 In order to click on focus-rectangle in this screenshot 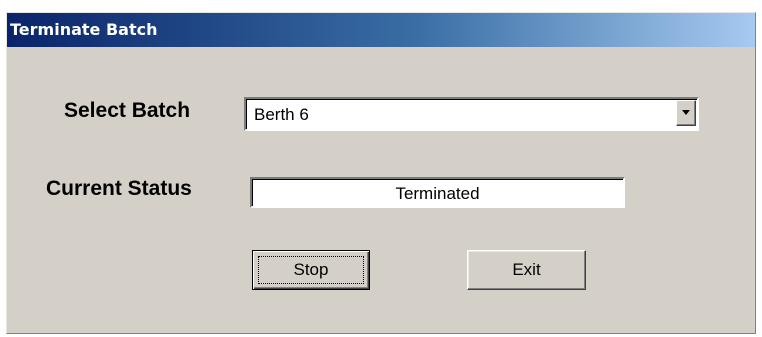, I will do `click(311, 270)`.